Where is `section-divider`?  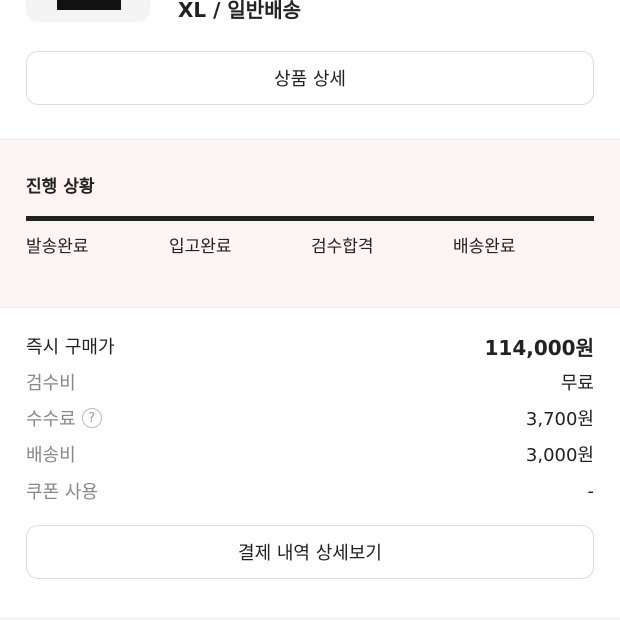 section-divider is located at coordinates (310, 307).